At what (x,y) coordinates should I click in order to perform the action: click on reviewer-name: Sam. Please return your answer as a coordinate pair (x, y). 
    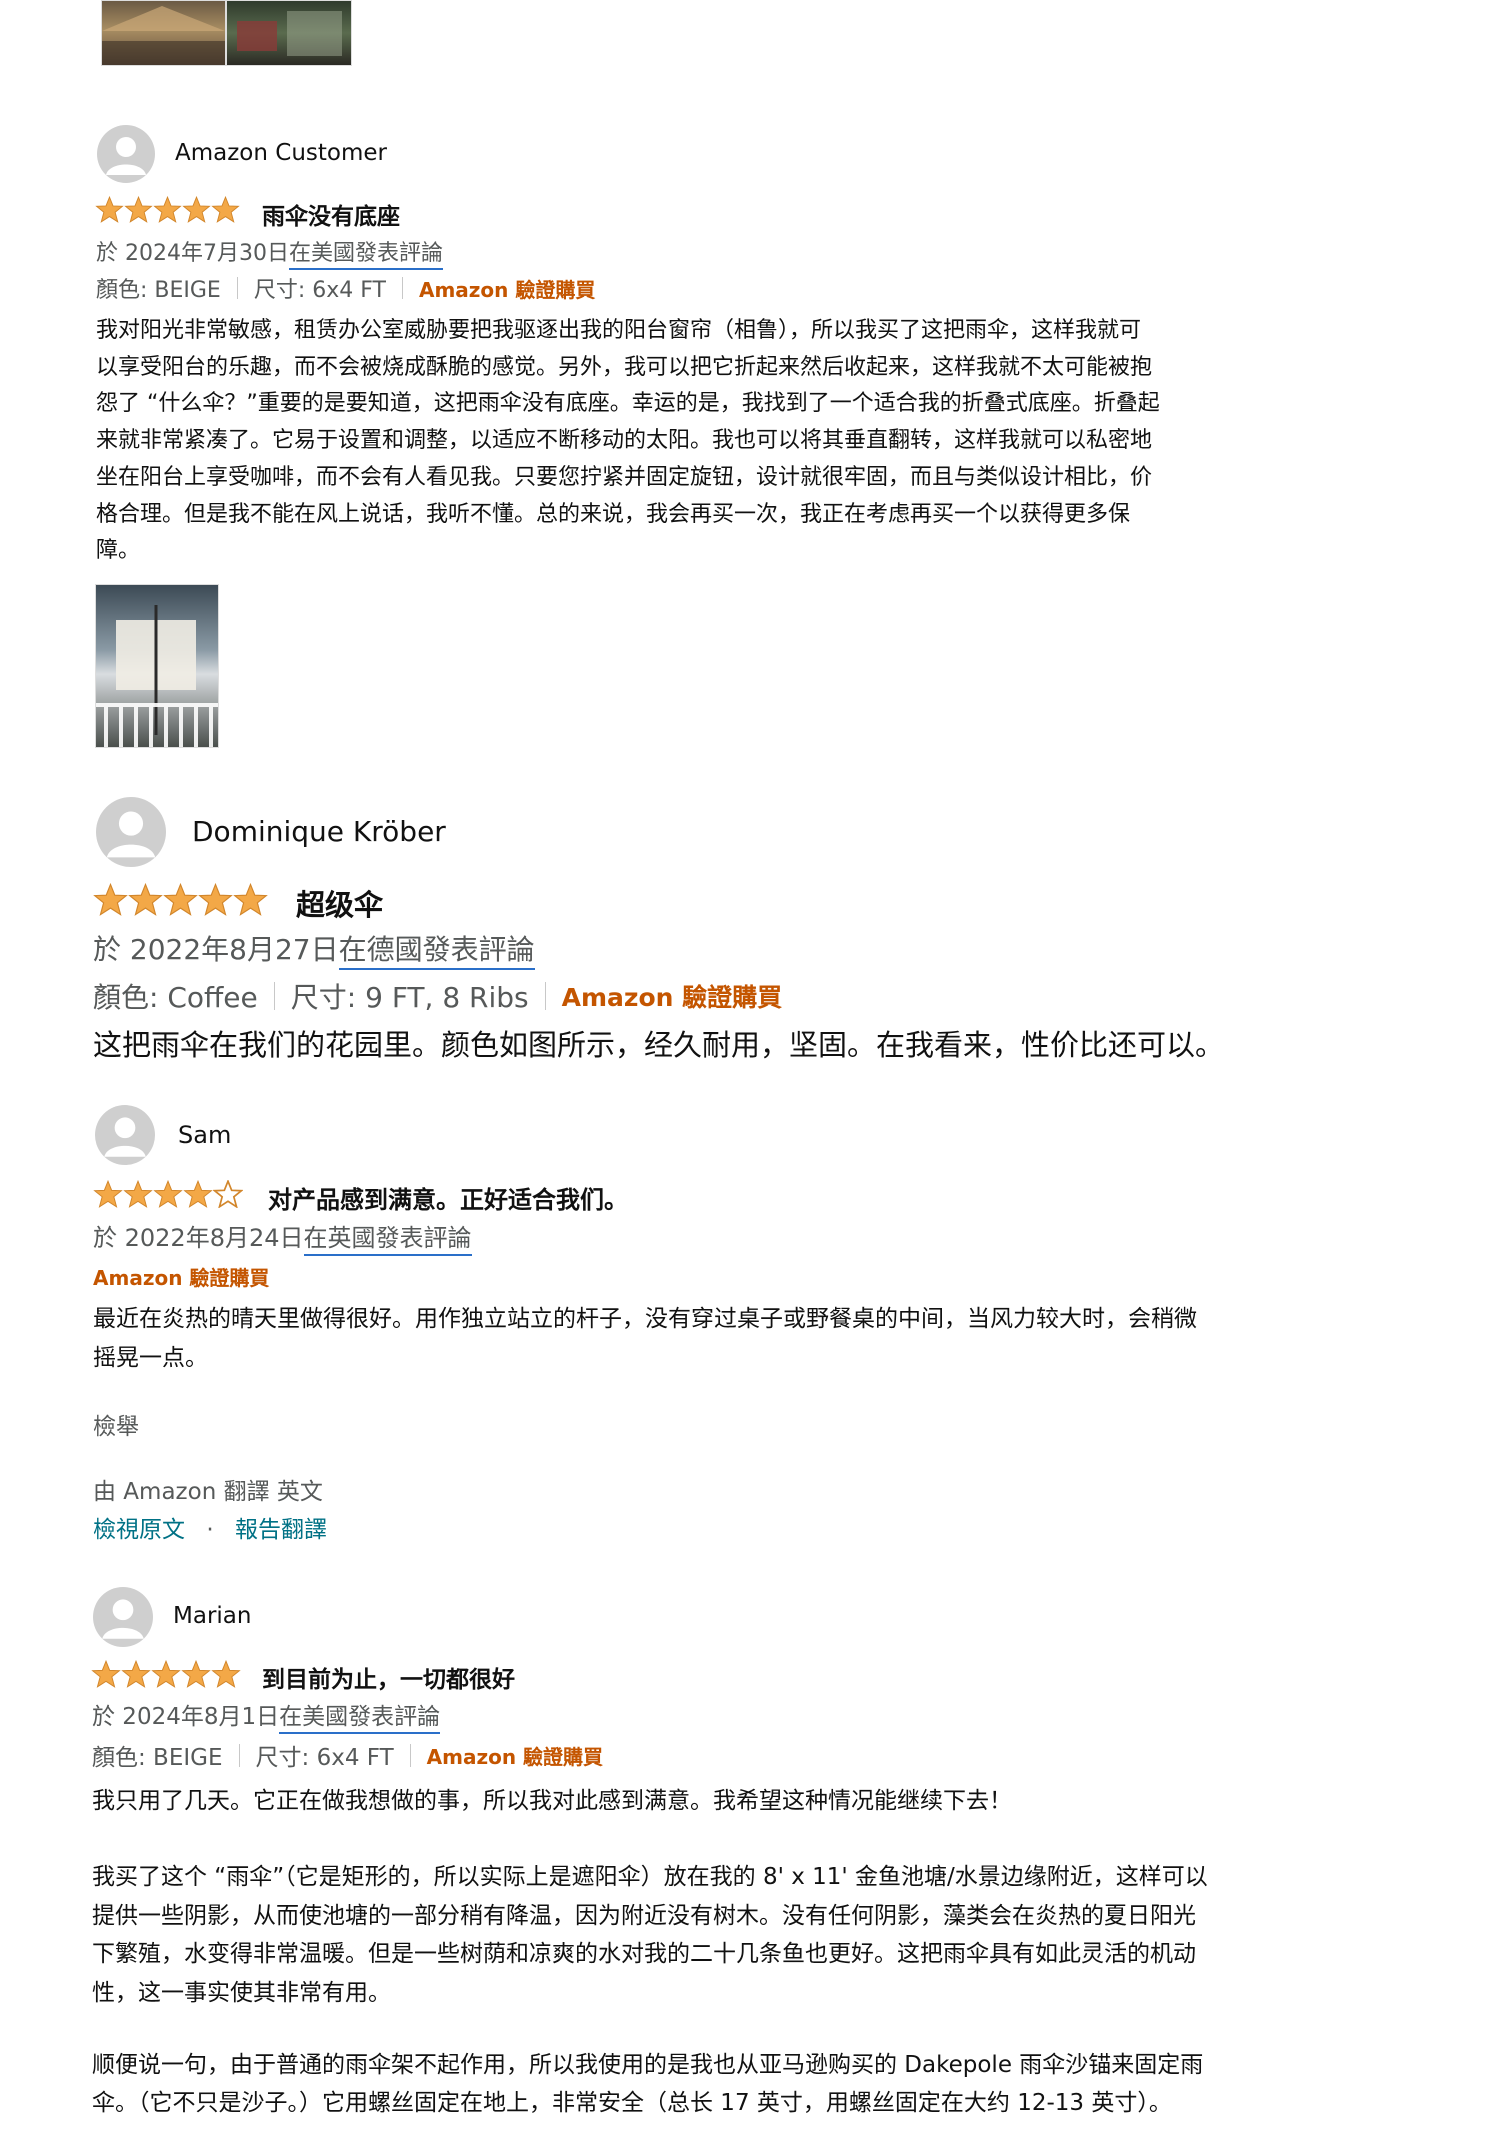
    Looking at the image, I should click on (204, 1135).